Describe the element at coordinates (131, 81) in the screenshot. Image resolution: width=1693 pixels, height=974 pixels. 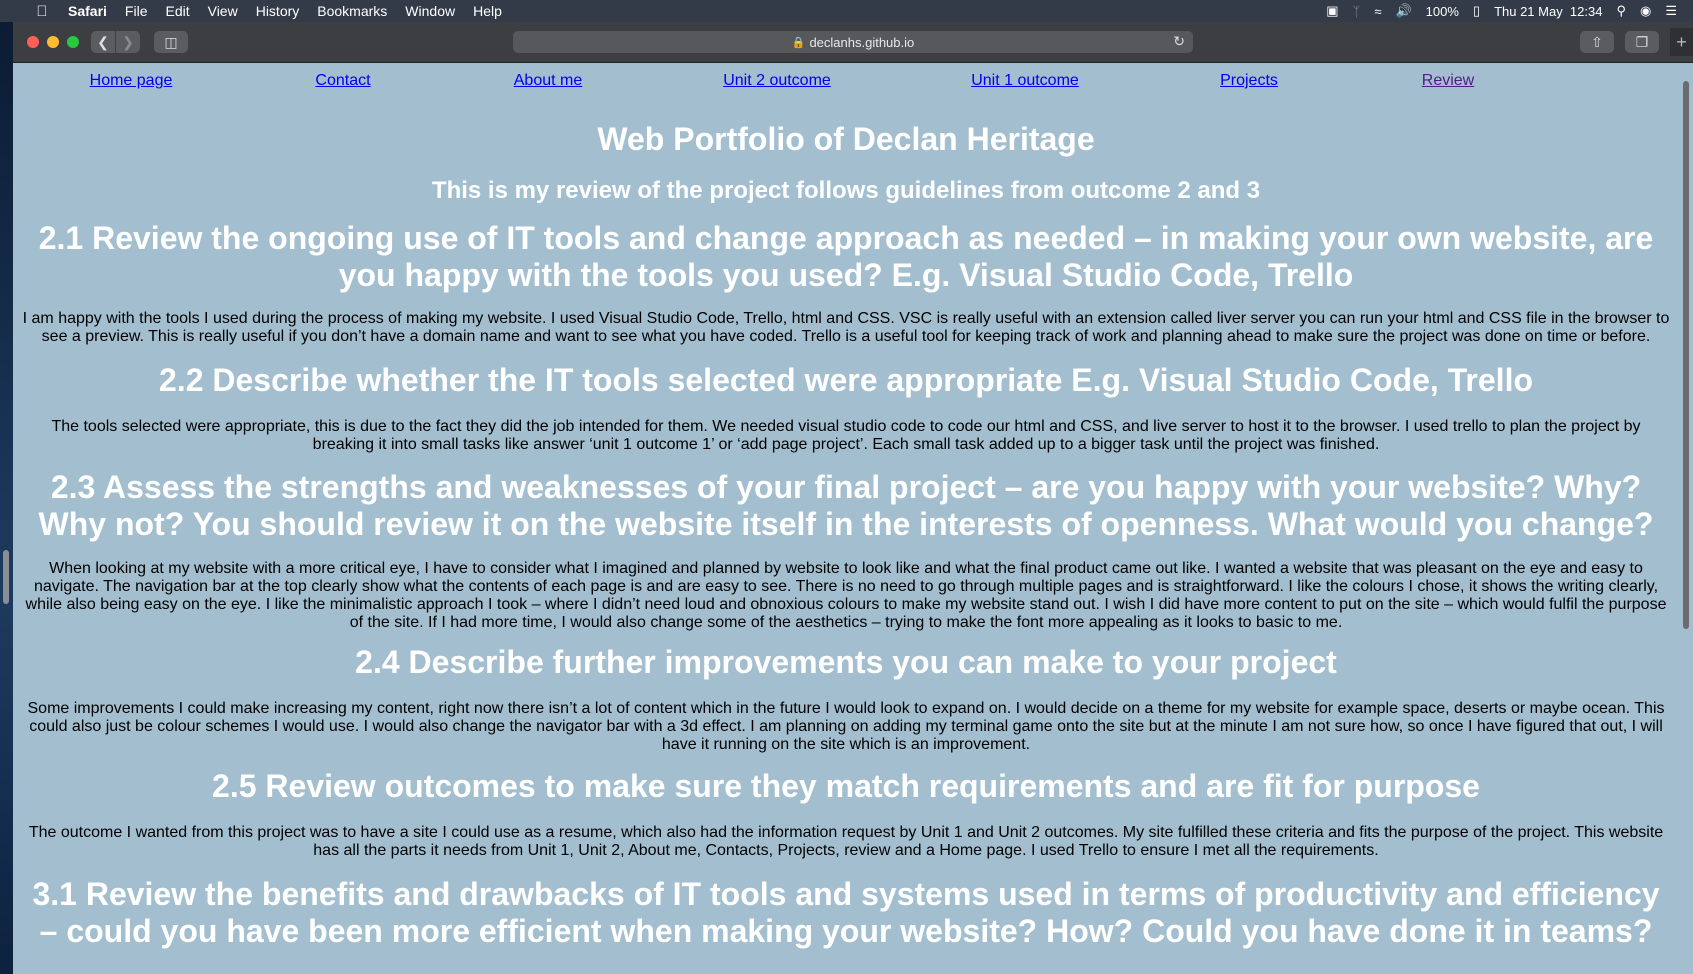
I see `nav-link-home: Home page` at that location.